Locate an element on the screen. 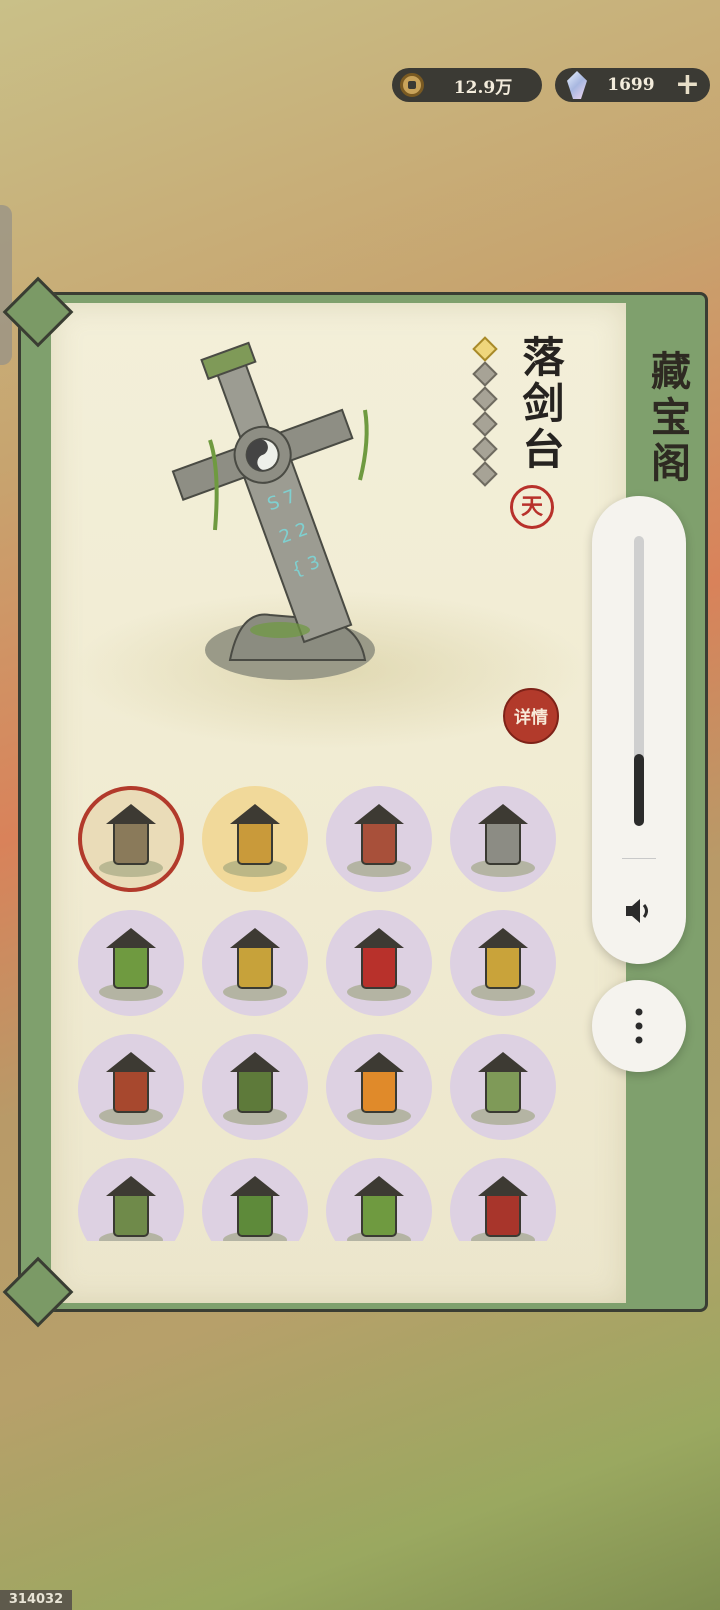 This screenshot has width=720, height=1610. sword-monument-illustration: S 7 2 2 { 3 is located at coordinates (273, 510).